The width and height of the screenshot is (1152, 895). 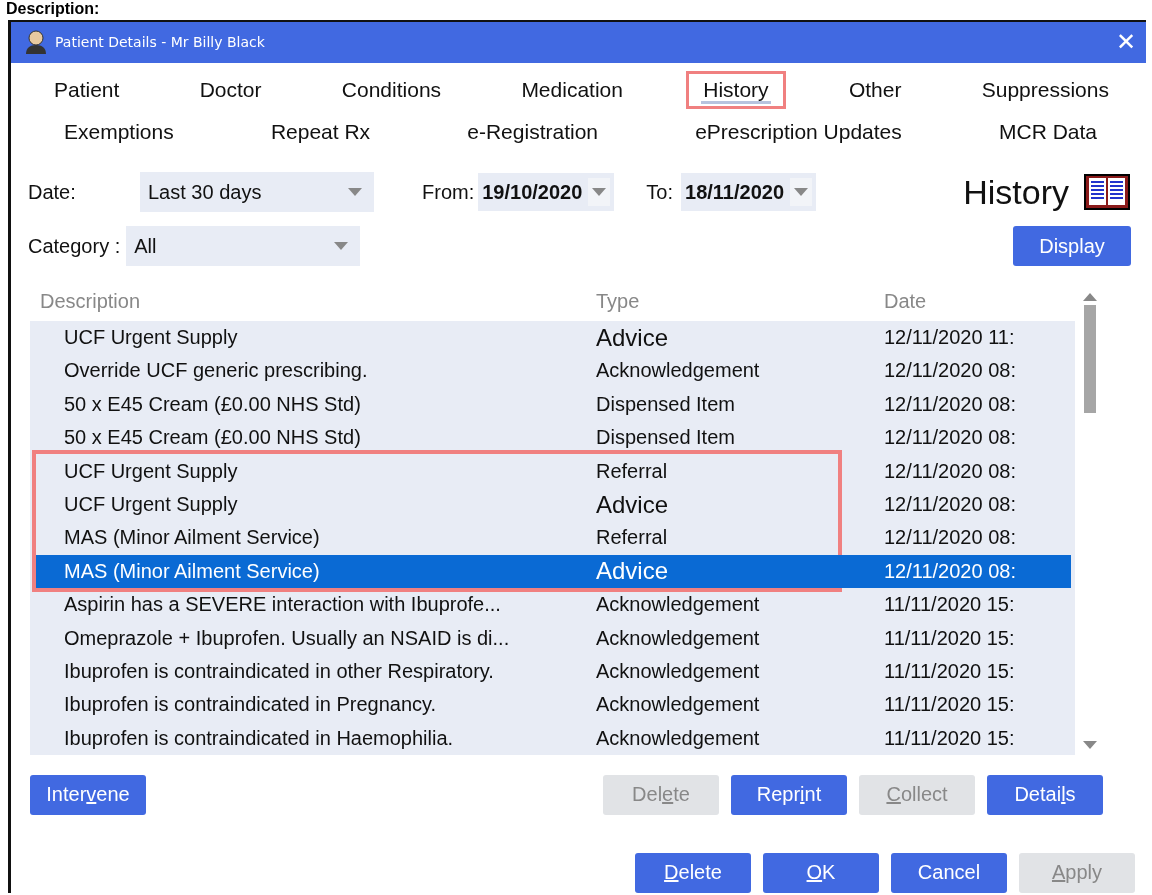 What do you see at coordinates (230, 89) in the screenshot?
I see `tab: Doctor` at bounding box center [230, 89].